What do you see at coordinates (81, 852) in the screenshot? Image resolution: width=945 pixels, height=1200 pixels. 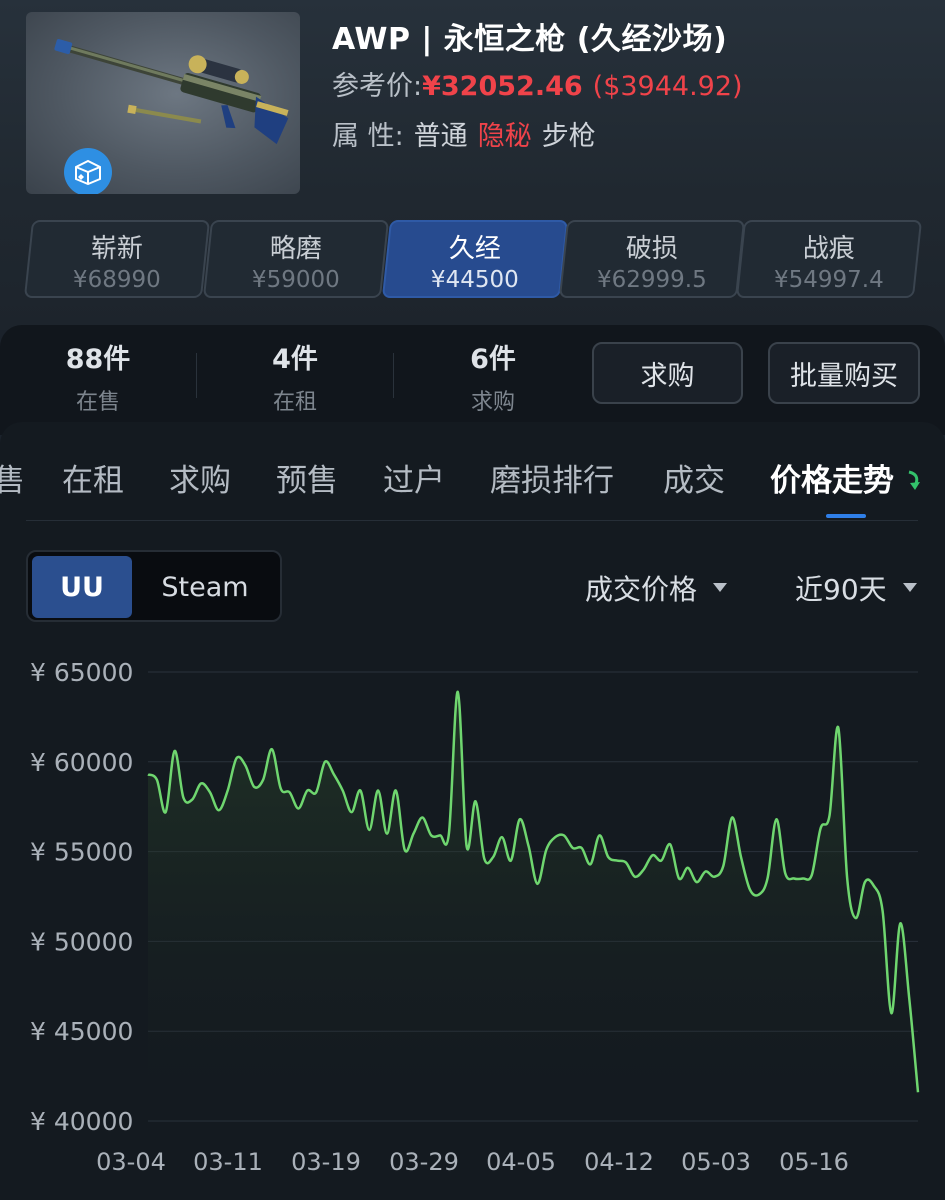 I see `y-tick-label: ¥ 55000` at bounding box center [81, 852].